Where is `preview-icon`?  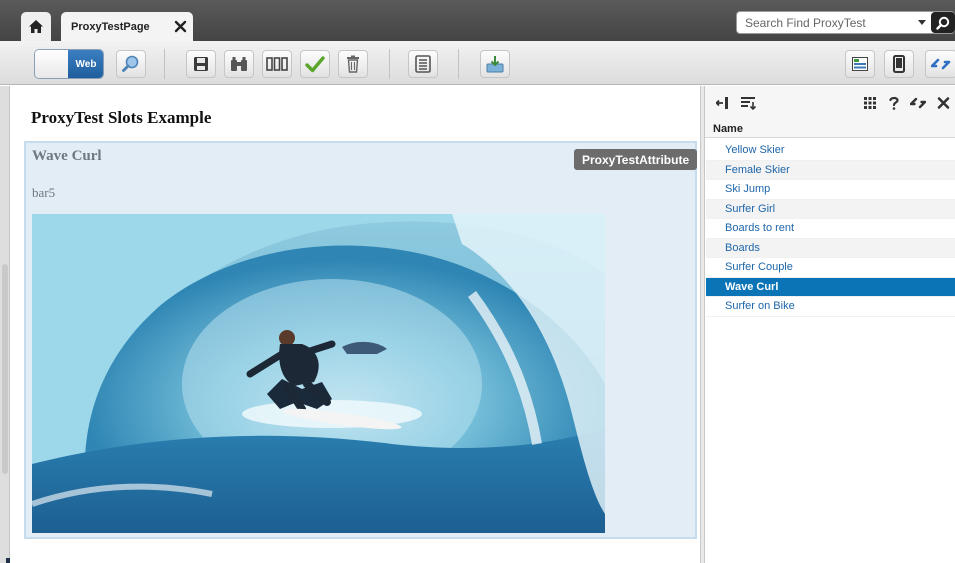 preview-icon is located at coordinates (130, 63).